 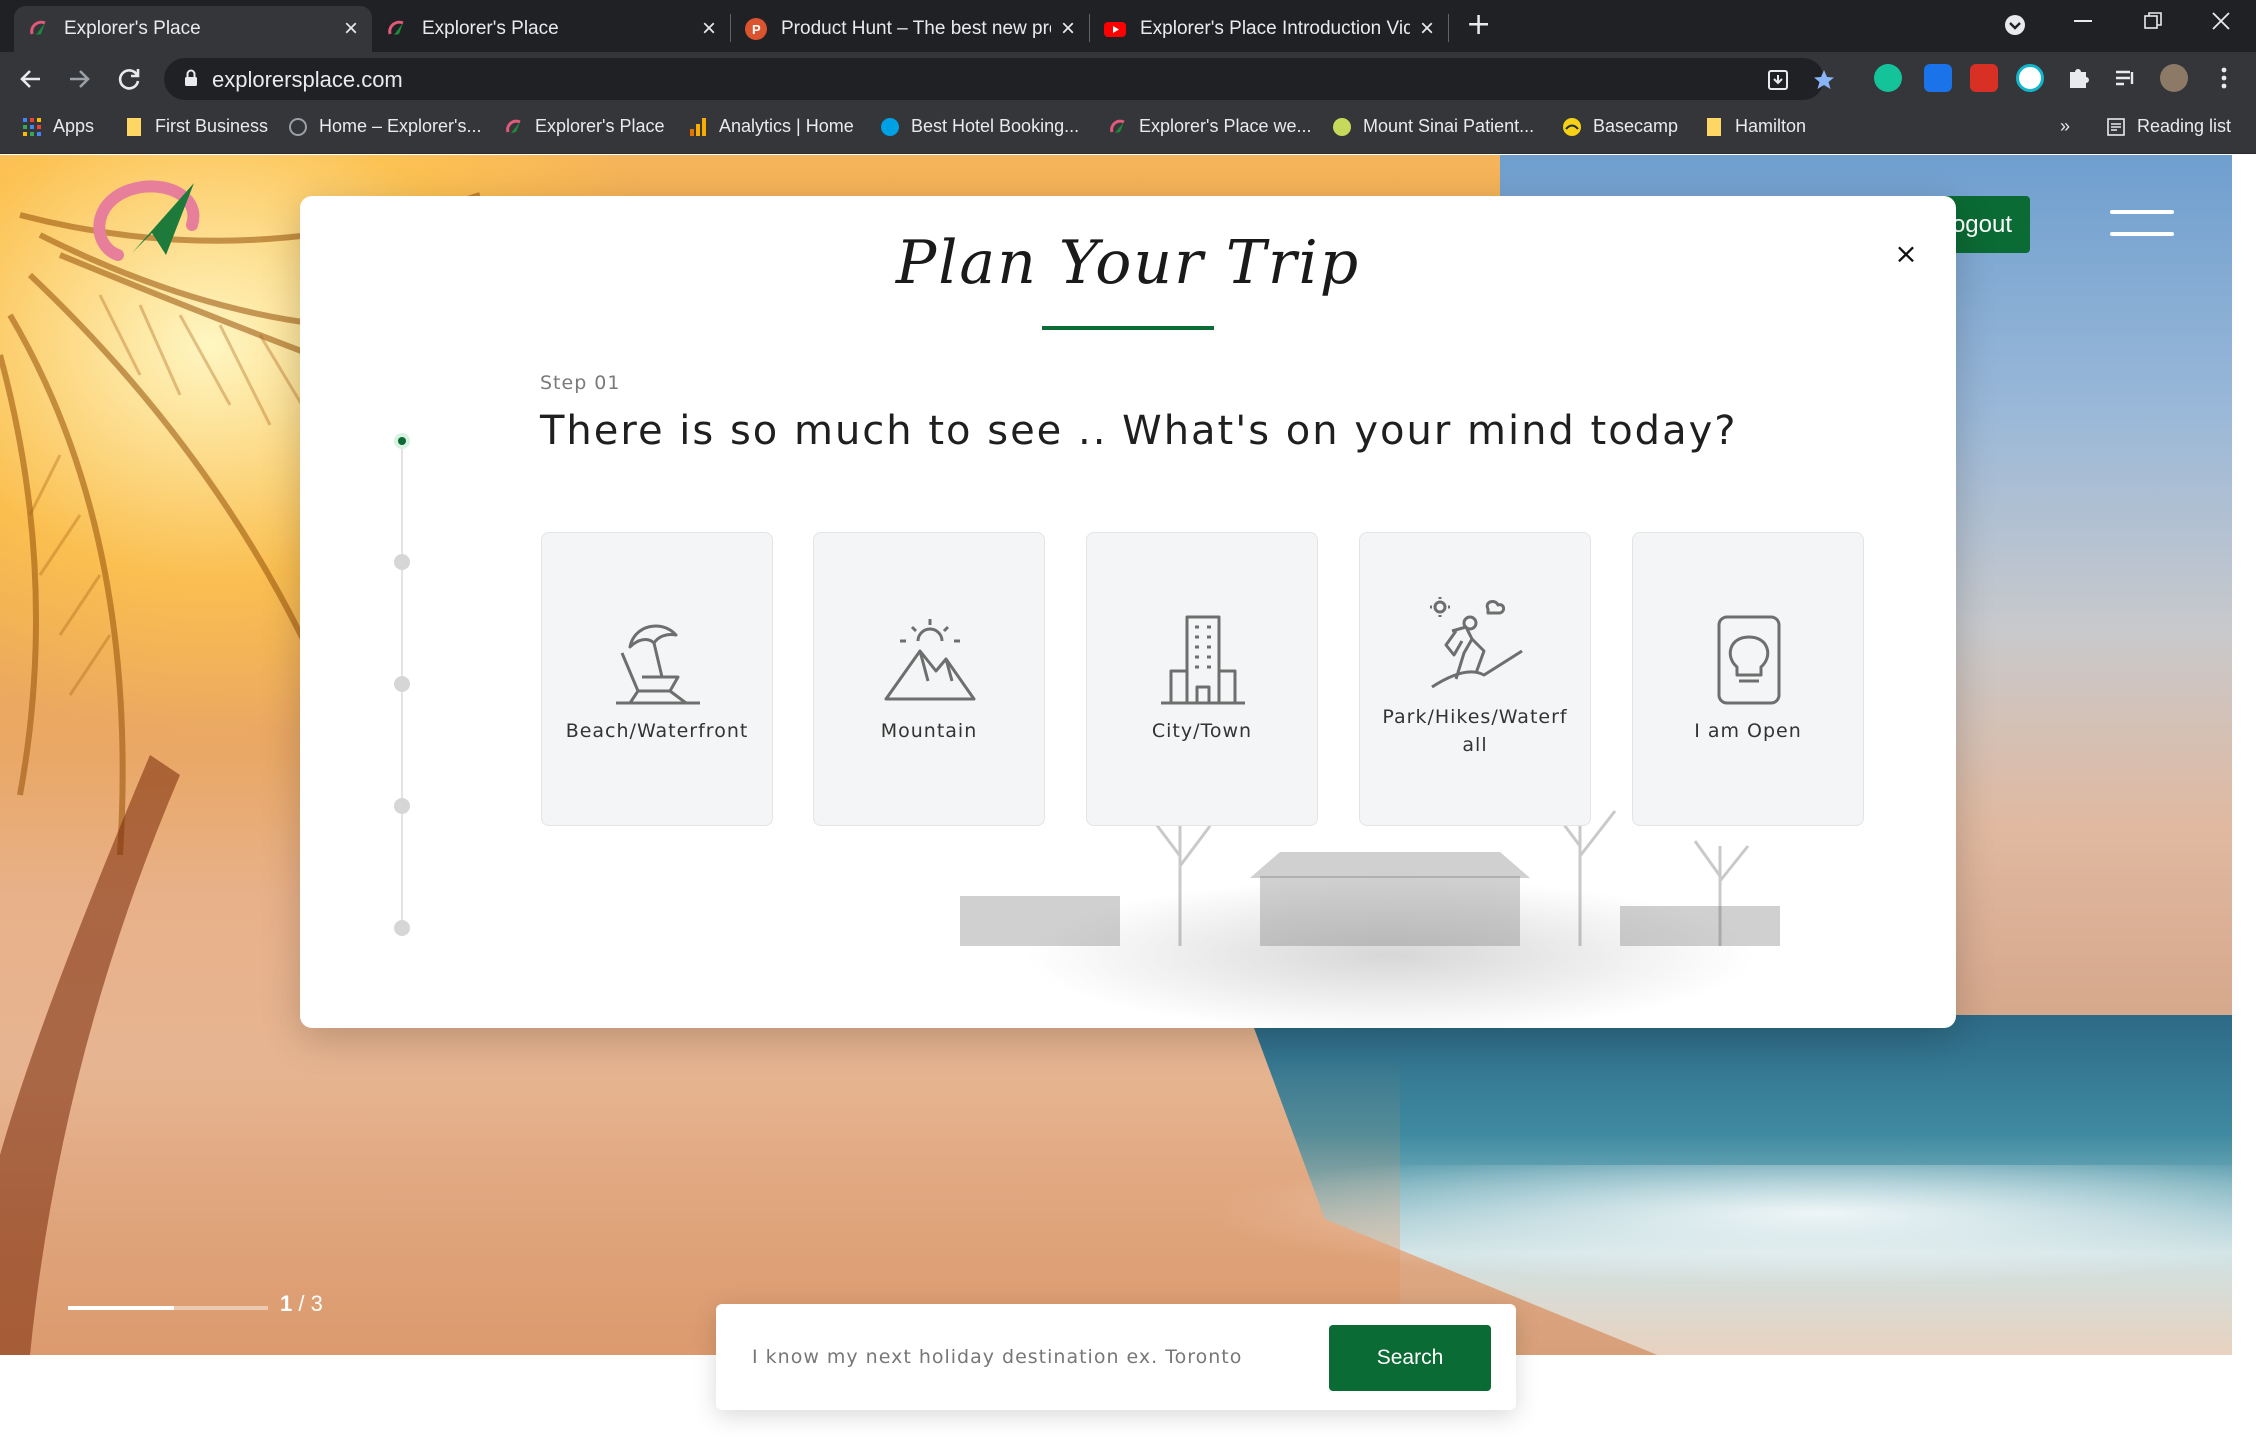 I want to click on option-open: I am Open, so click(x=1748, y=679).